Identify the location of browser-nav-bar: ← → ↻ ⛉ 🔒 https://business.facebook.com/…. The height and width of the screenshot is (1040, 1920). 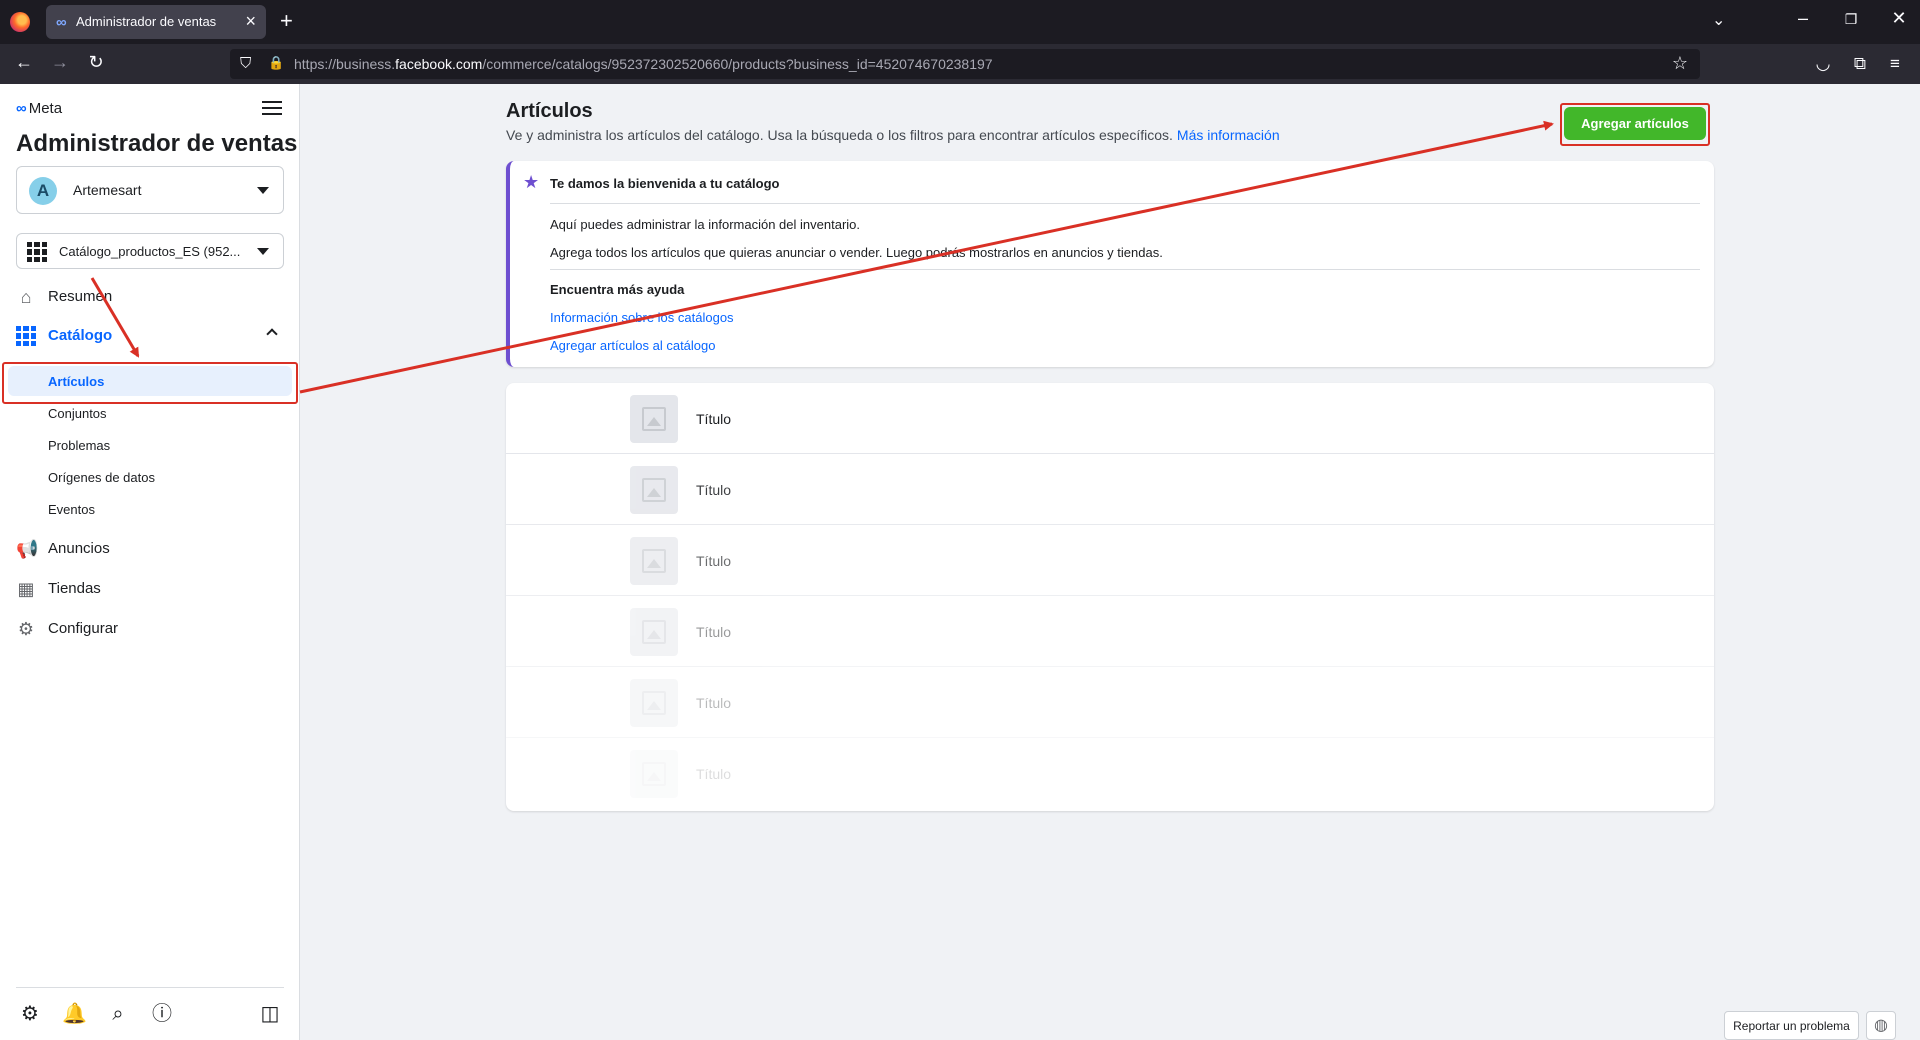
(960, 64).